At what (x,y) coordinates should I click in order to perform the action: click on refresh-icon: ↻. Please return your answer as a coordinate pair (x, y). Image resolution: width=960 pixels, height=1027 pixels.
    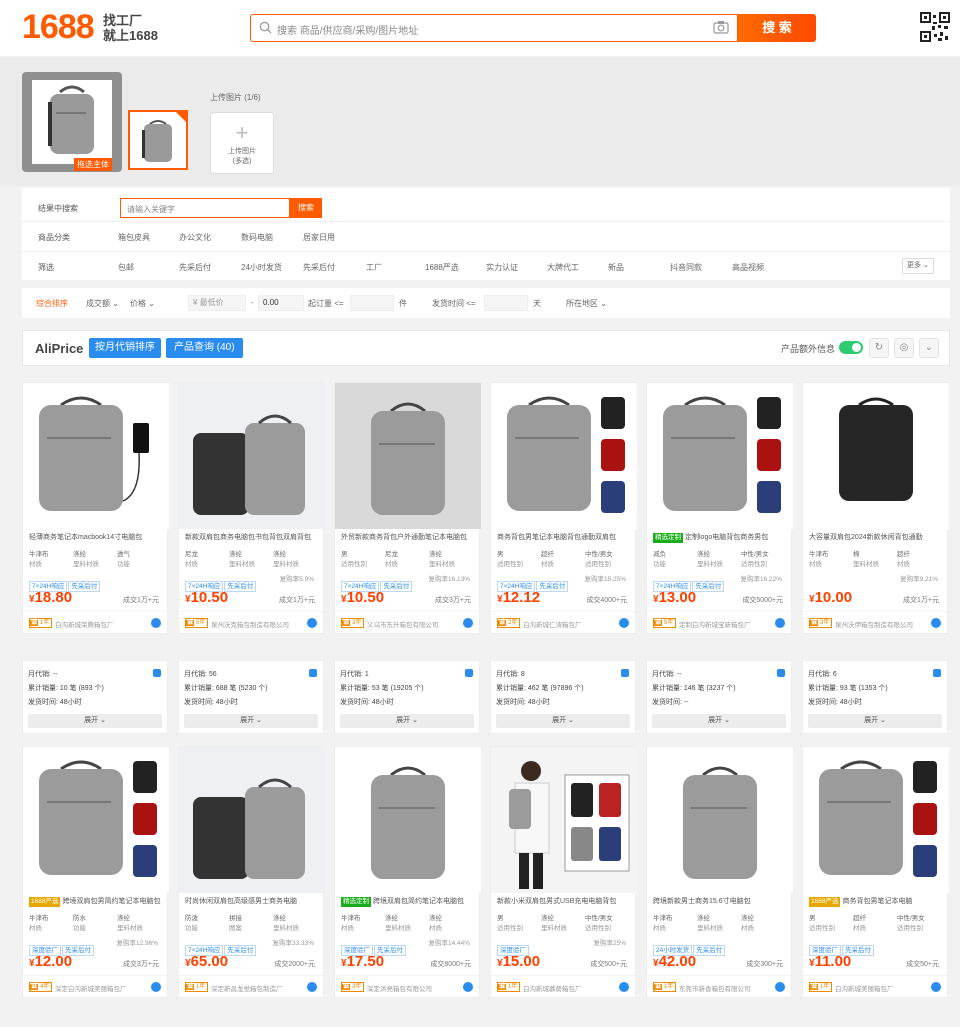
    Looking at the image, I should click on (879, 348).